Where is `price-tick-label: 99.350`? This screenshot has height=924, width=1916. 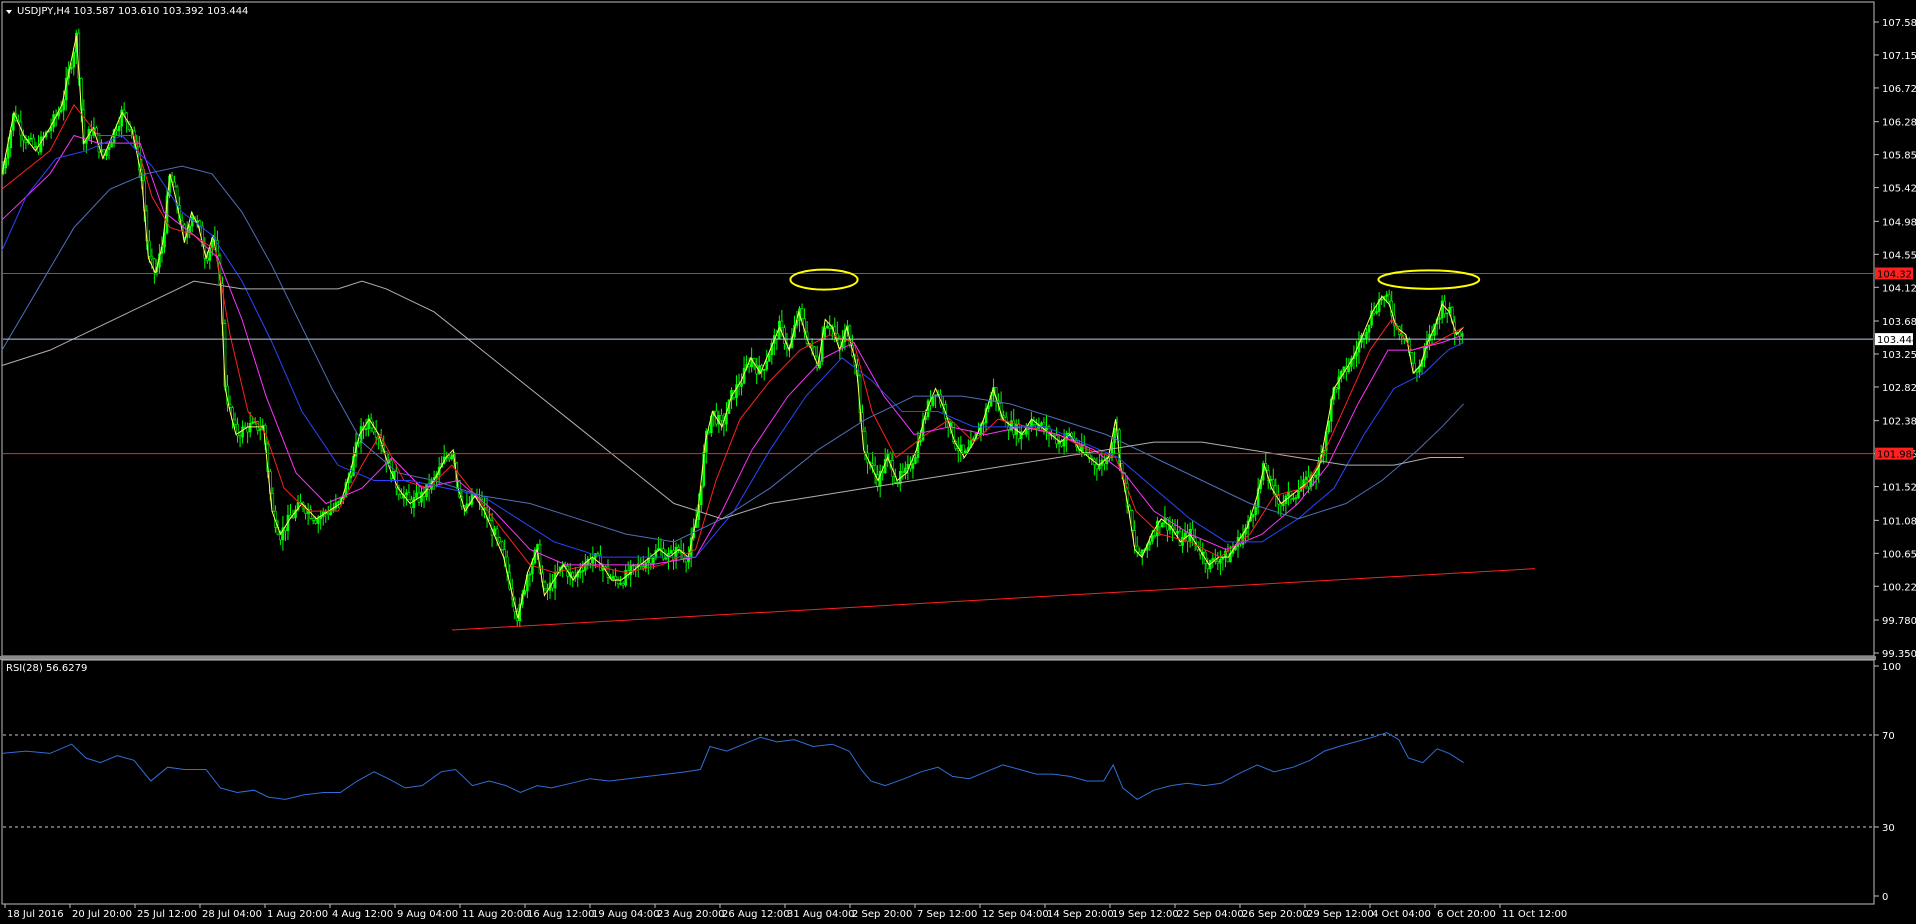 price-tick-label: 99.350 is located at coordinates (1899, 654).